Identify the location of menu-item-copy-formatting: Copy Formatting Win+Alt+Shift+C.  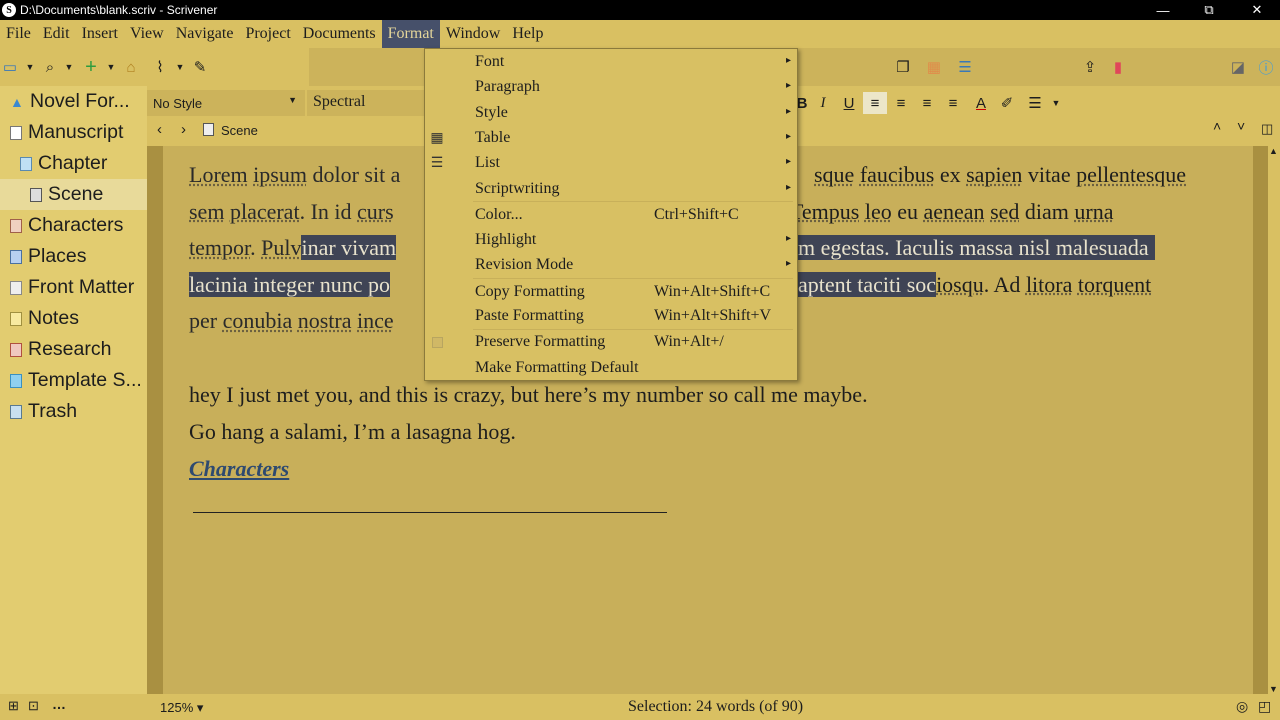
(611, 292).